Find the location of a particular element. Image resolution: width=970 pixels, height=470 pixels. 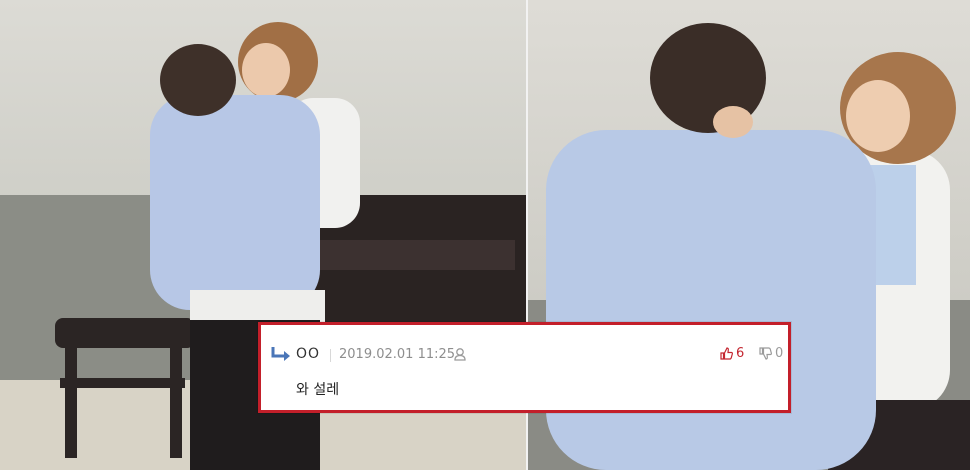

like-count: 6 is located at coordinates (740, 353).